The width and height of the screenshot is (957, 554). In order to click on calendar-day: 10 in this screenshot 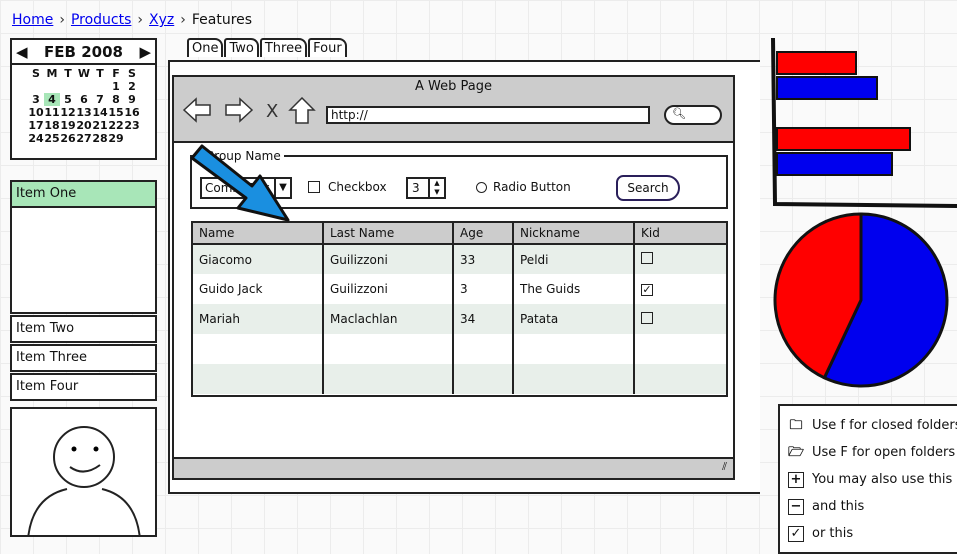, I will do `click(36, 112)`.